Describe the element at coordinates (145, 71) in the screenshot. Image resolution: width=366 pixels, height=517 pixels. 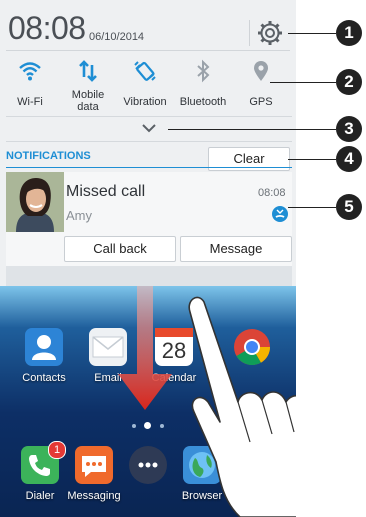
I see `vibration-icon` at that location.